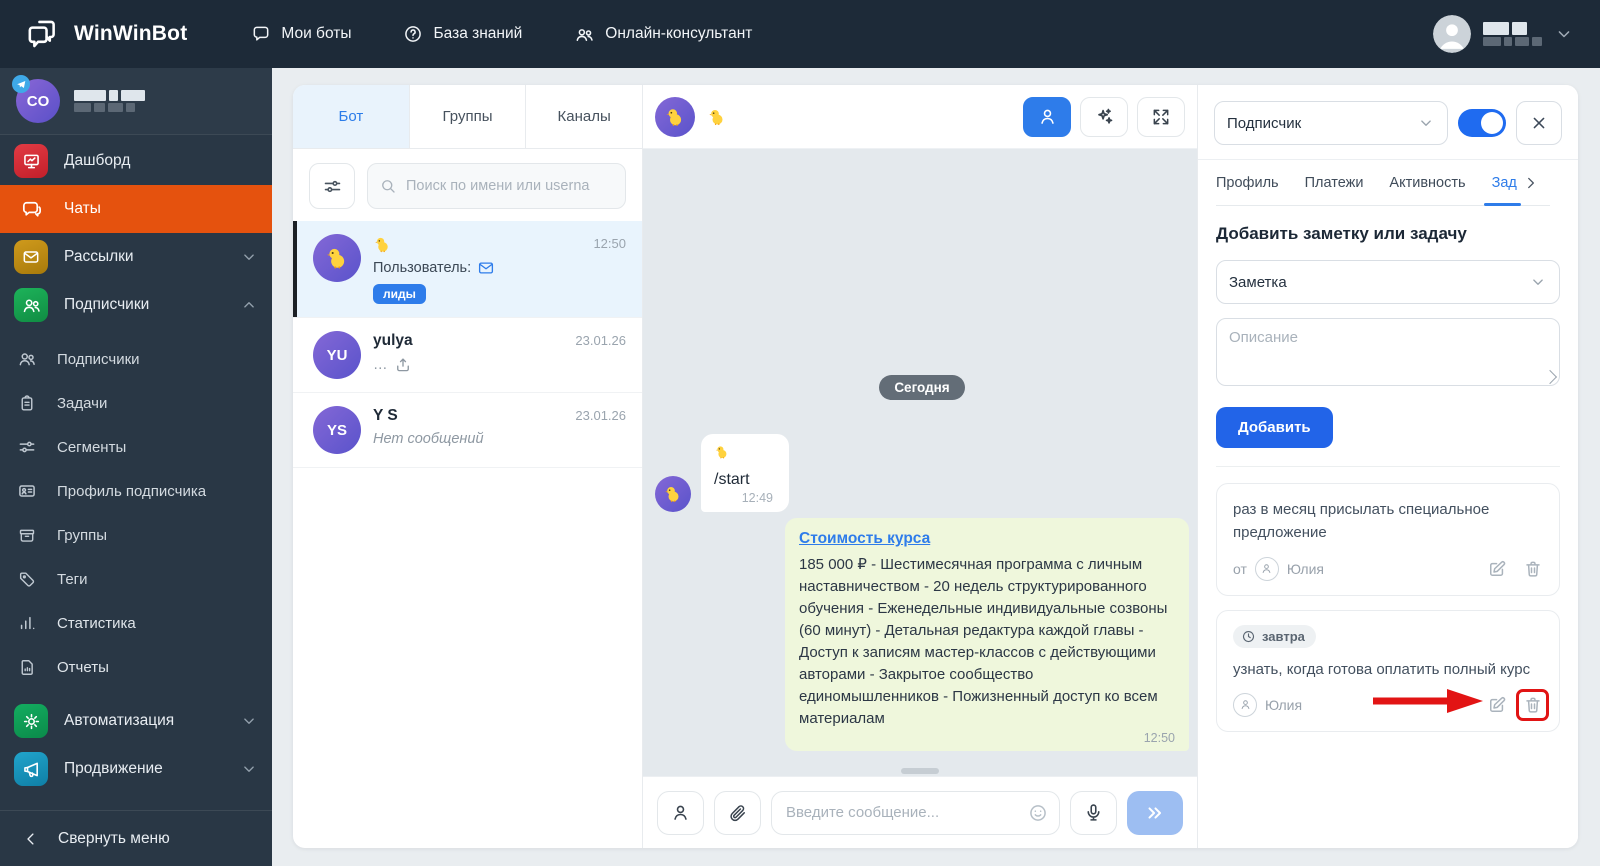 The width and height of the screenshot is (1600, 866). Describe the element at coordinates (1247, 183) in the screenshot. I see `tab-profile: Профиль` at that location.